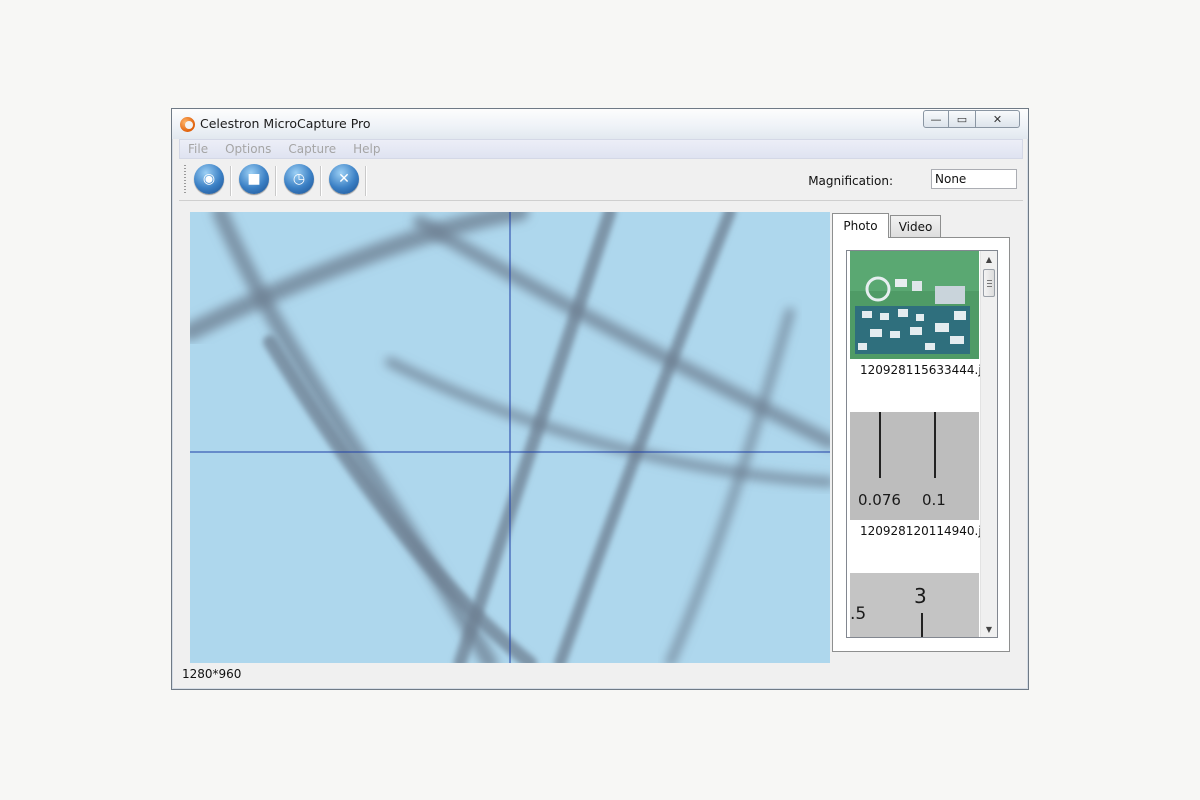  What do you see at coordinates (366, 149) in the screenshot?
I see `menu-help: Help` at bounding box center [366, 149].